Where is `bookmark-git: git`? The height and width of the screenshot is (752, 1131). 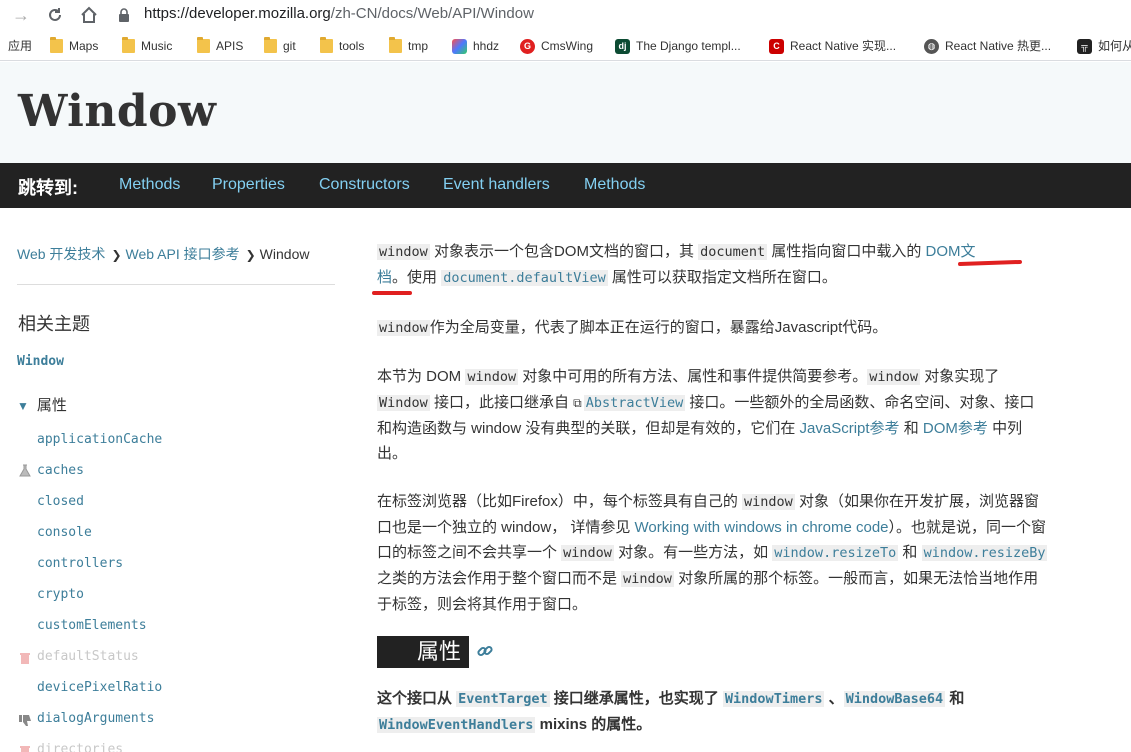 bookmark-git: git is located at coordinates (280, 45).